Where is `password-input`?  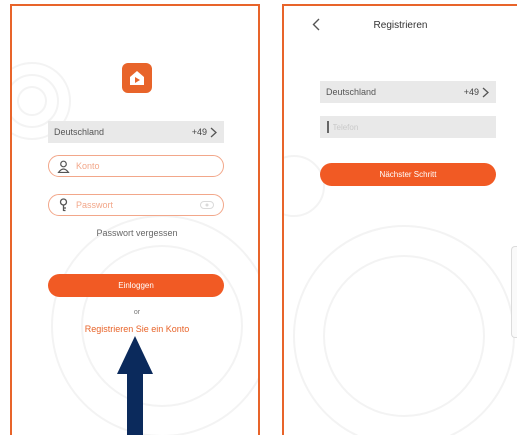 password-input is located at coordinates (136, 205).